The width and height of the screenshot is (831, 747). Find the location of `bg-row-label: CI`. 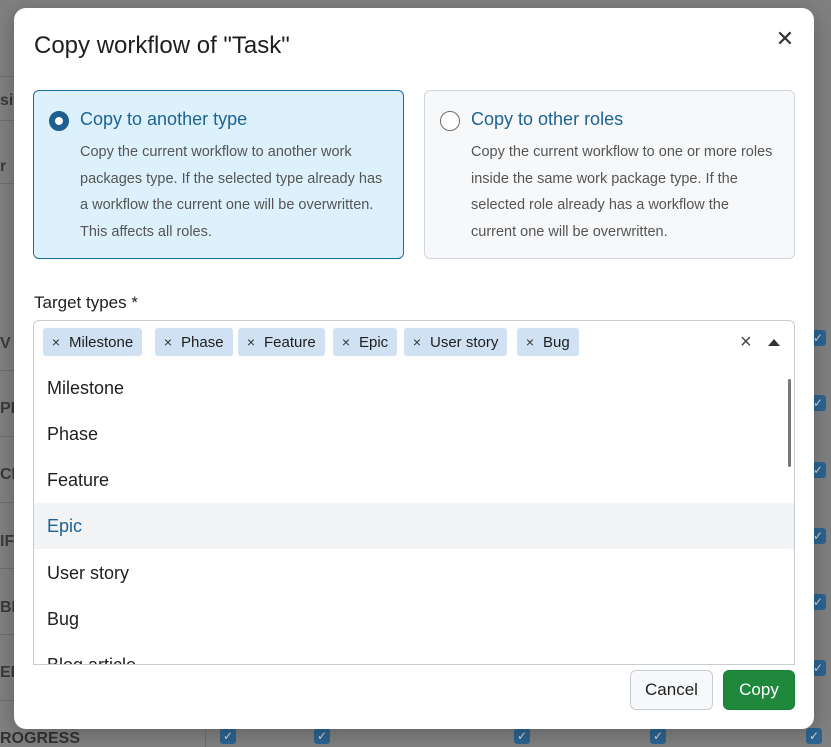

bg-row-label: CI is located at coordinates (7, 474).